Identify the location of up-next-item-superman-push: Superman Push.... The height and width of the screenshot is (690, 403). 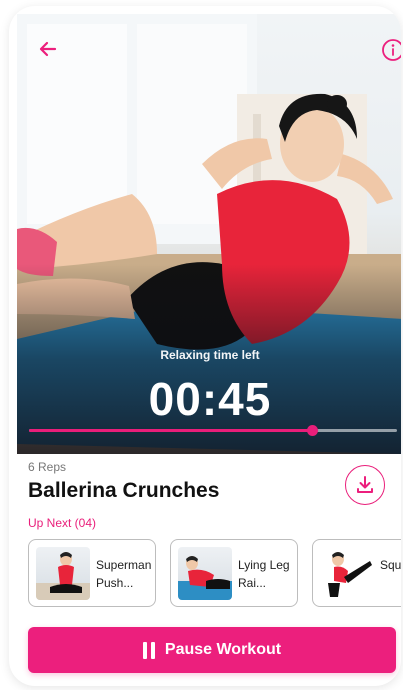
(92, 573).